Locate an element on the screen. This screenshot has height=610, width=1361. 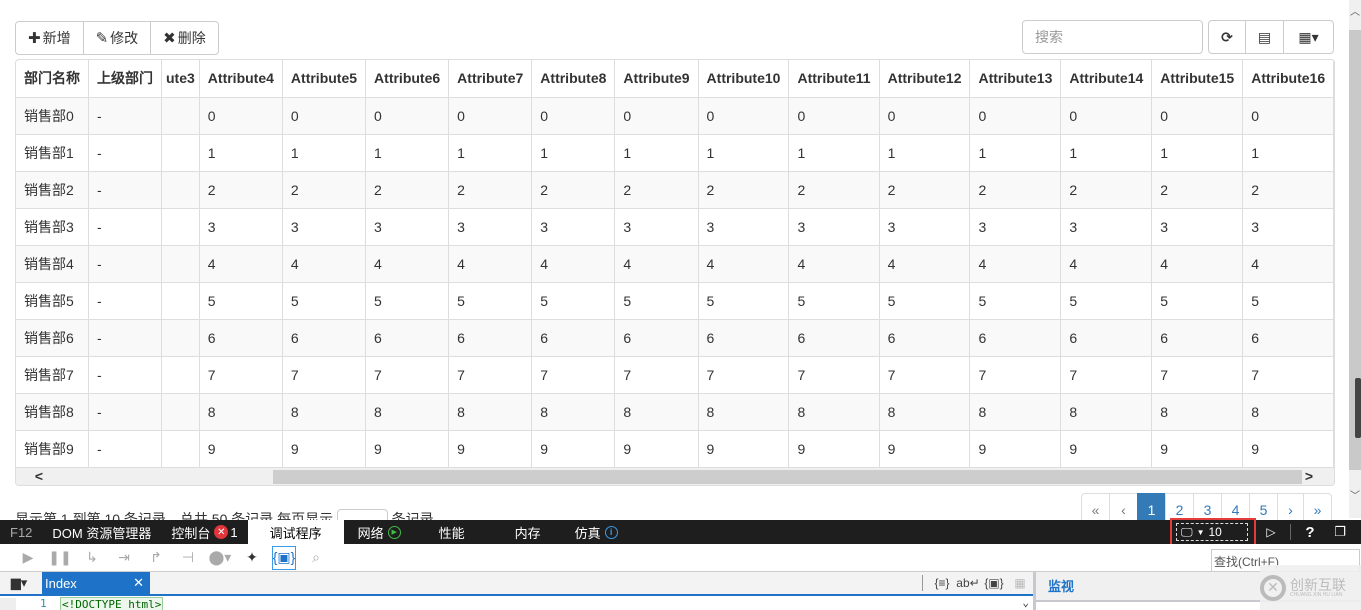
caret-down-icon: ▼ is located at coordinates (1200, 532).